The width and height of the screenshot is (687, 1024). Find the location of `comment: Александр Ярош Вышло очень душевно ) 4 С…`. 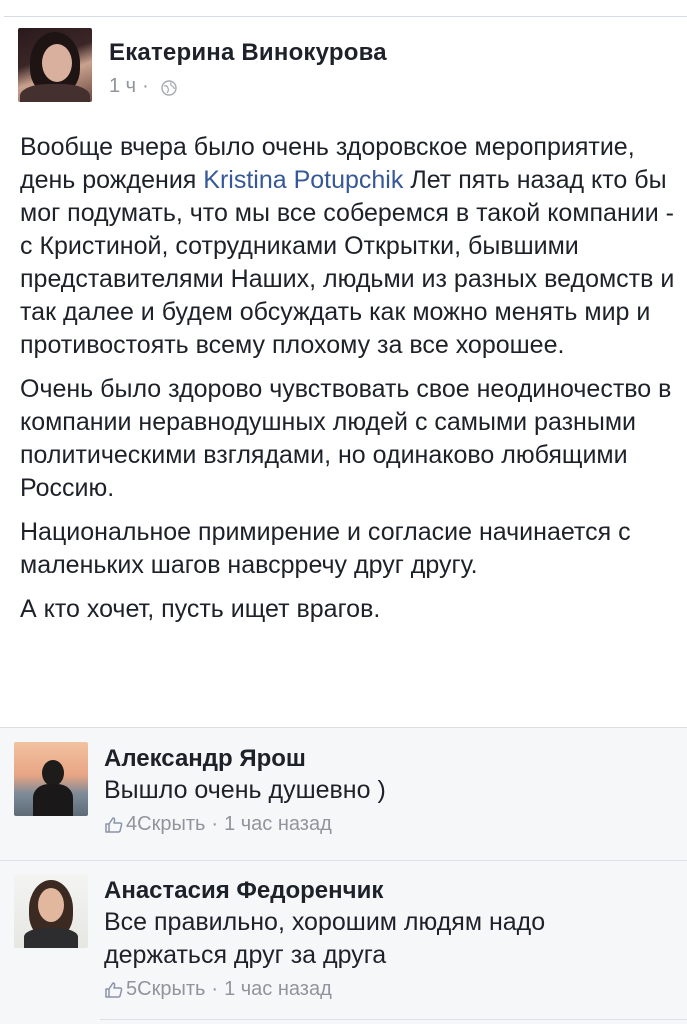

comment: Александр Ярош Вышло очень душевно ) 4 С… is located at coordinates (339, 789).